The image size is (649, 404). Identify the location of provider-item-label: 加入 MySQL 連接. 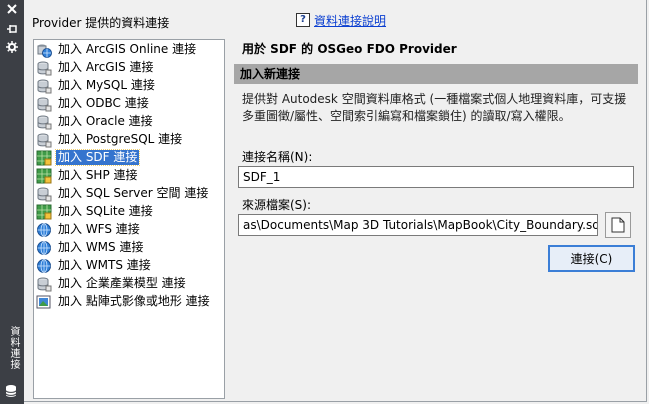
(106, 85).